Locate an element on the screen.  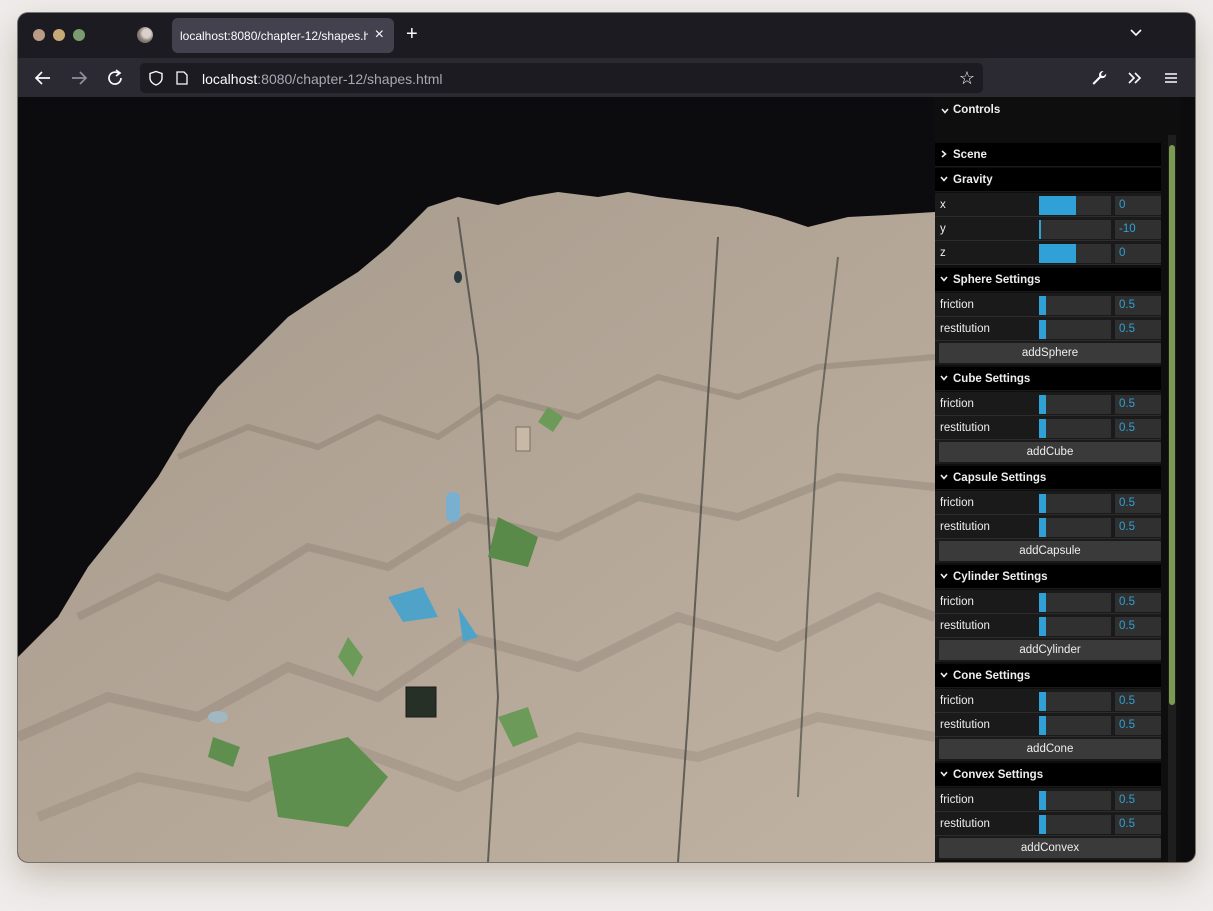
tab-close-icon: × is located at coordinates (379, 35).